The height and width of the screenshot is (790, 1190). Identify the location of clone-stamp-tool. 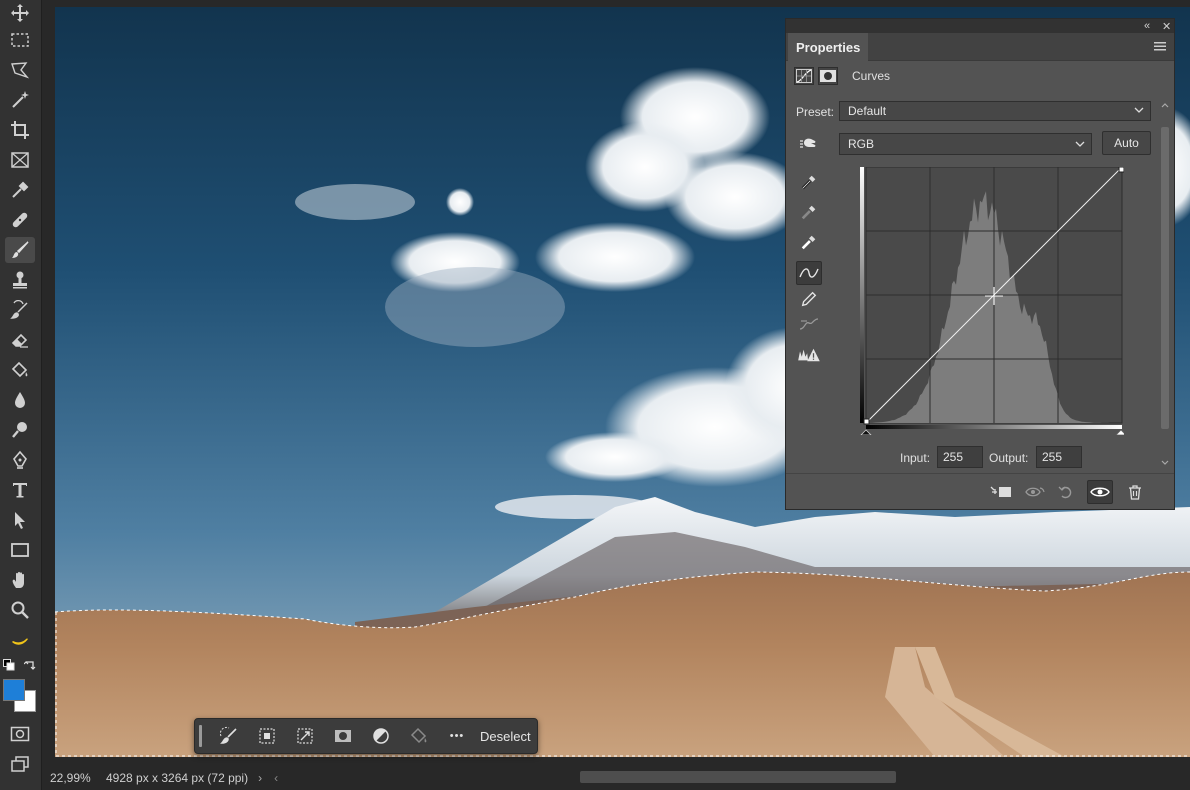
(20, 280).